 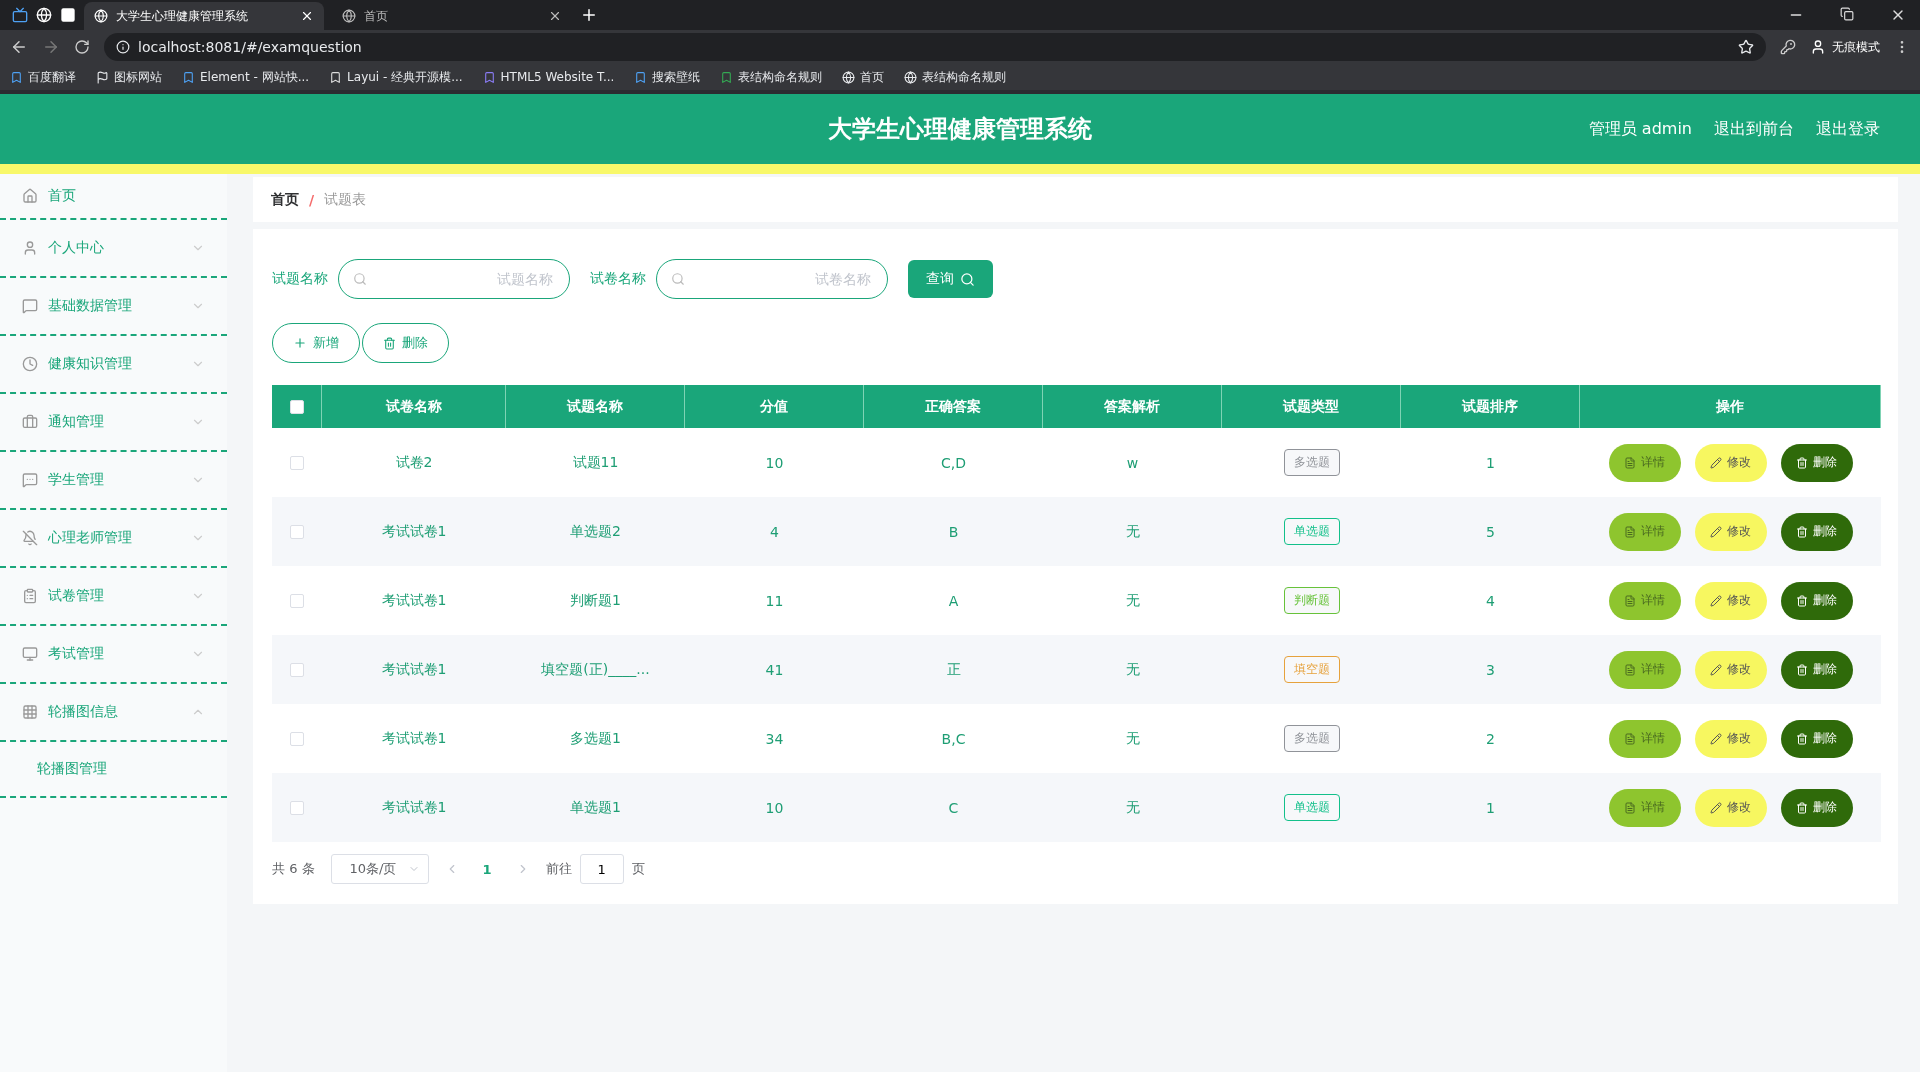 What do you see at coordinates (1490, 807) in the screenshot?
I see `table-cell: 1` at bounding box center [1490, 807].